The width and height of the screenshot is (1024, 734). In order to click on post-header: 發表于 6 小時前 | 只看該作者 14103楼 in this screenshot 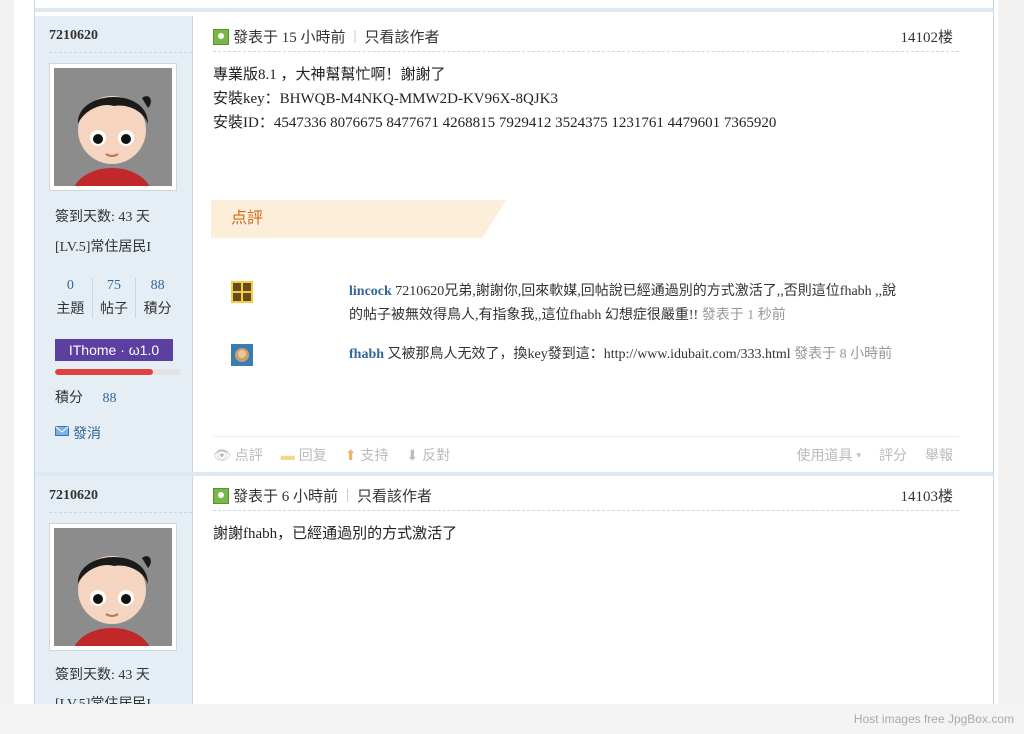, I will do `click(586, 498)`.